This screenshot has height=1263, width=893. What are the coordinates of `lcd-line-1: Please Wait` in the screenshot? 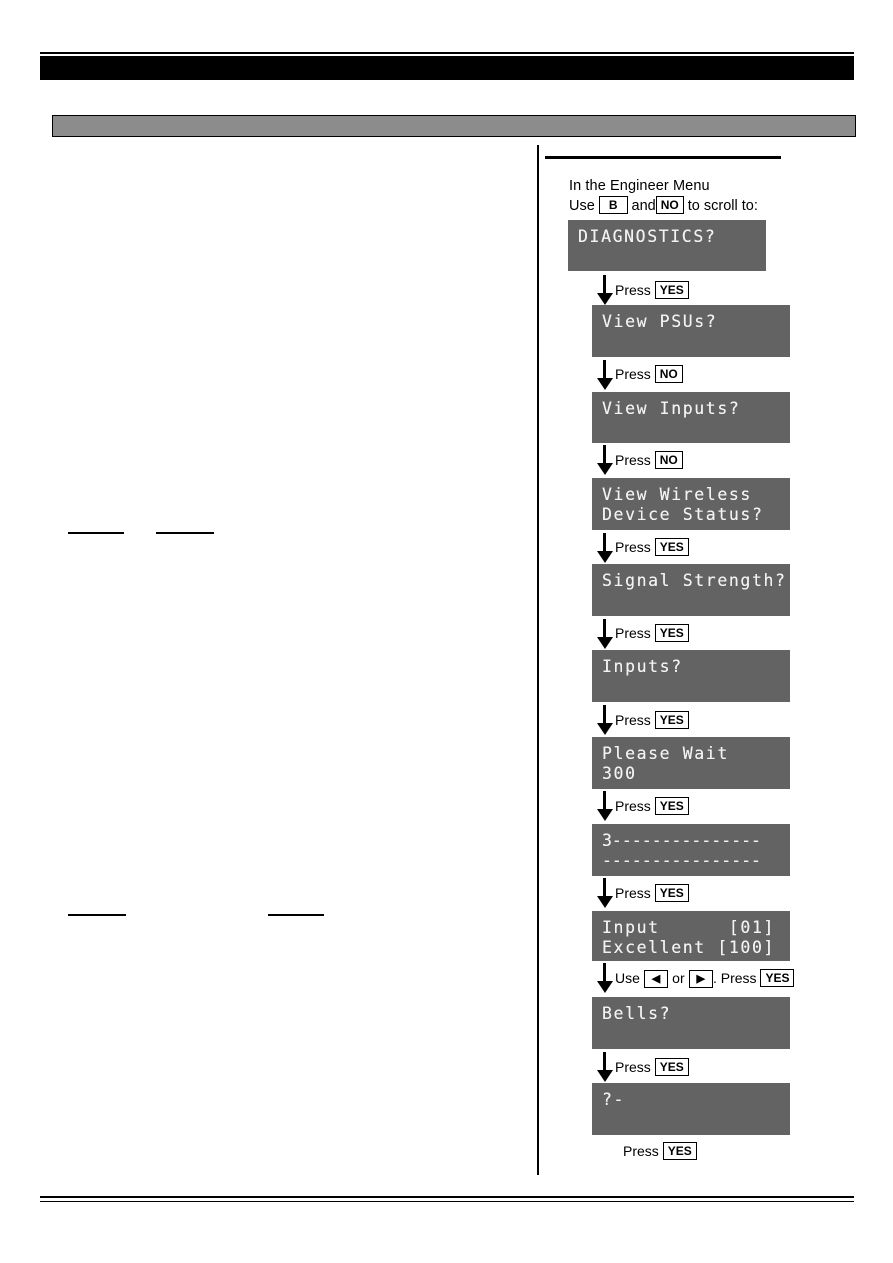 It's located at (665, 753).